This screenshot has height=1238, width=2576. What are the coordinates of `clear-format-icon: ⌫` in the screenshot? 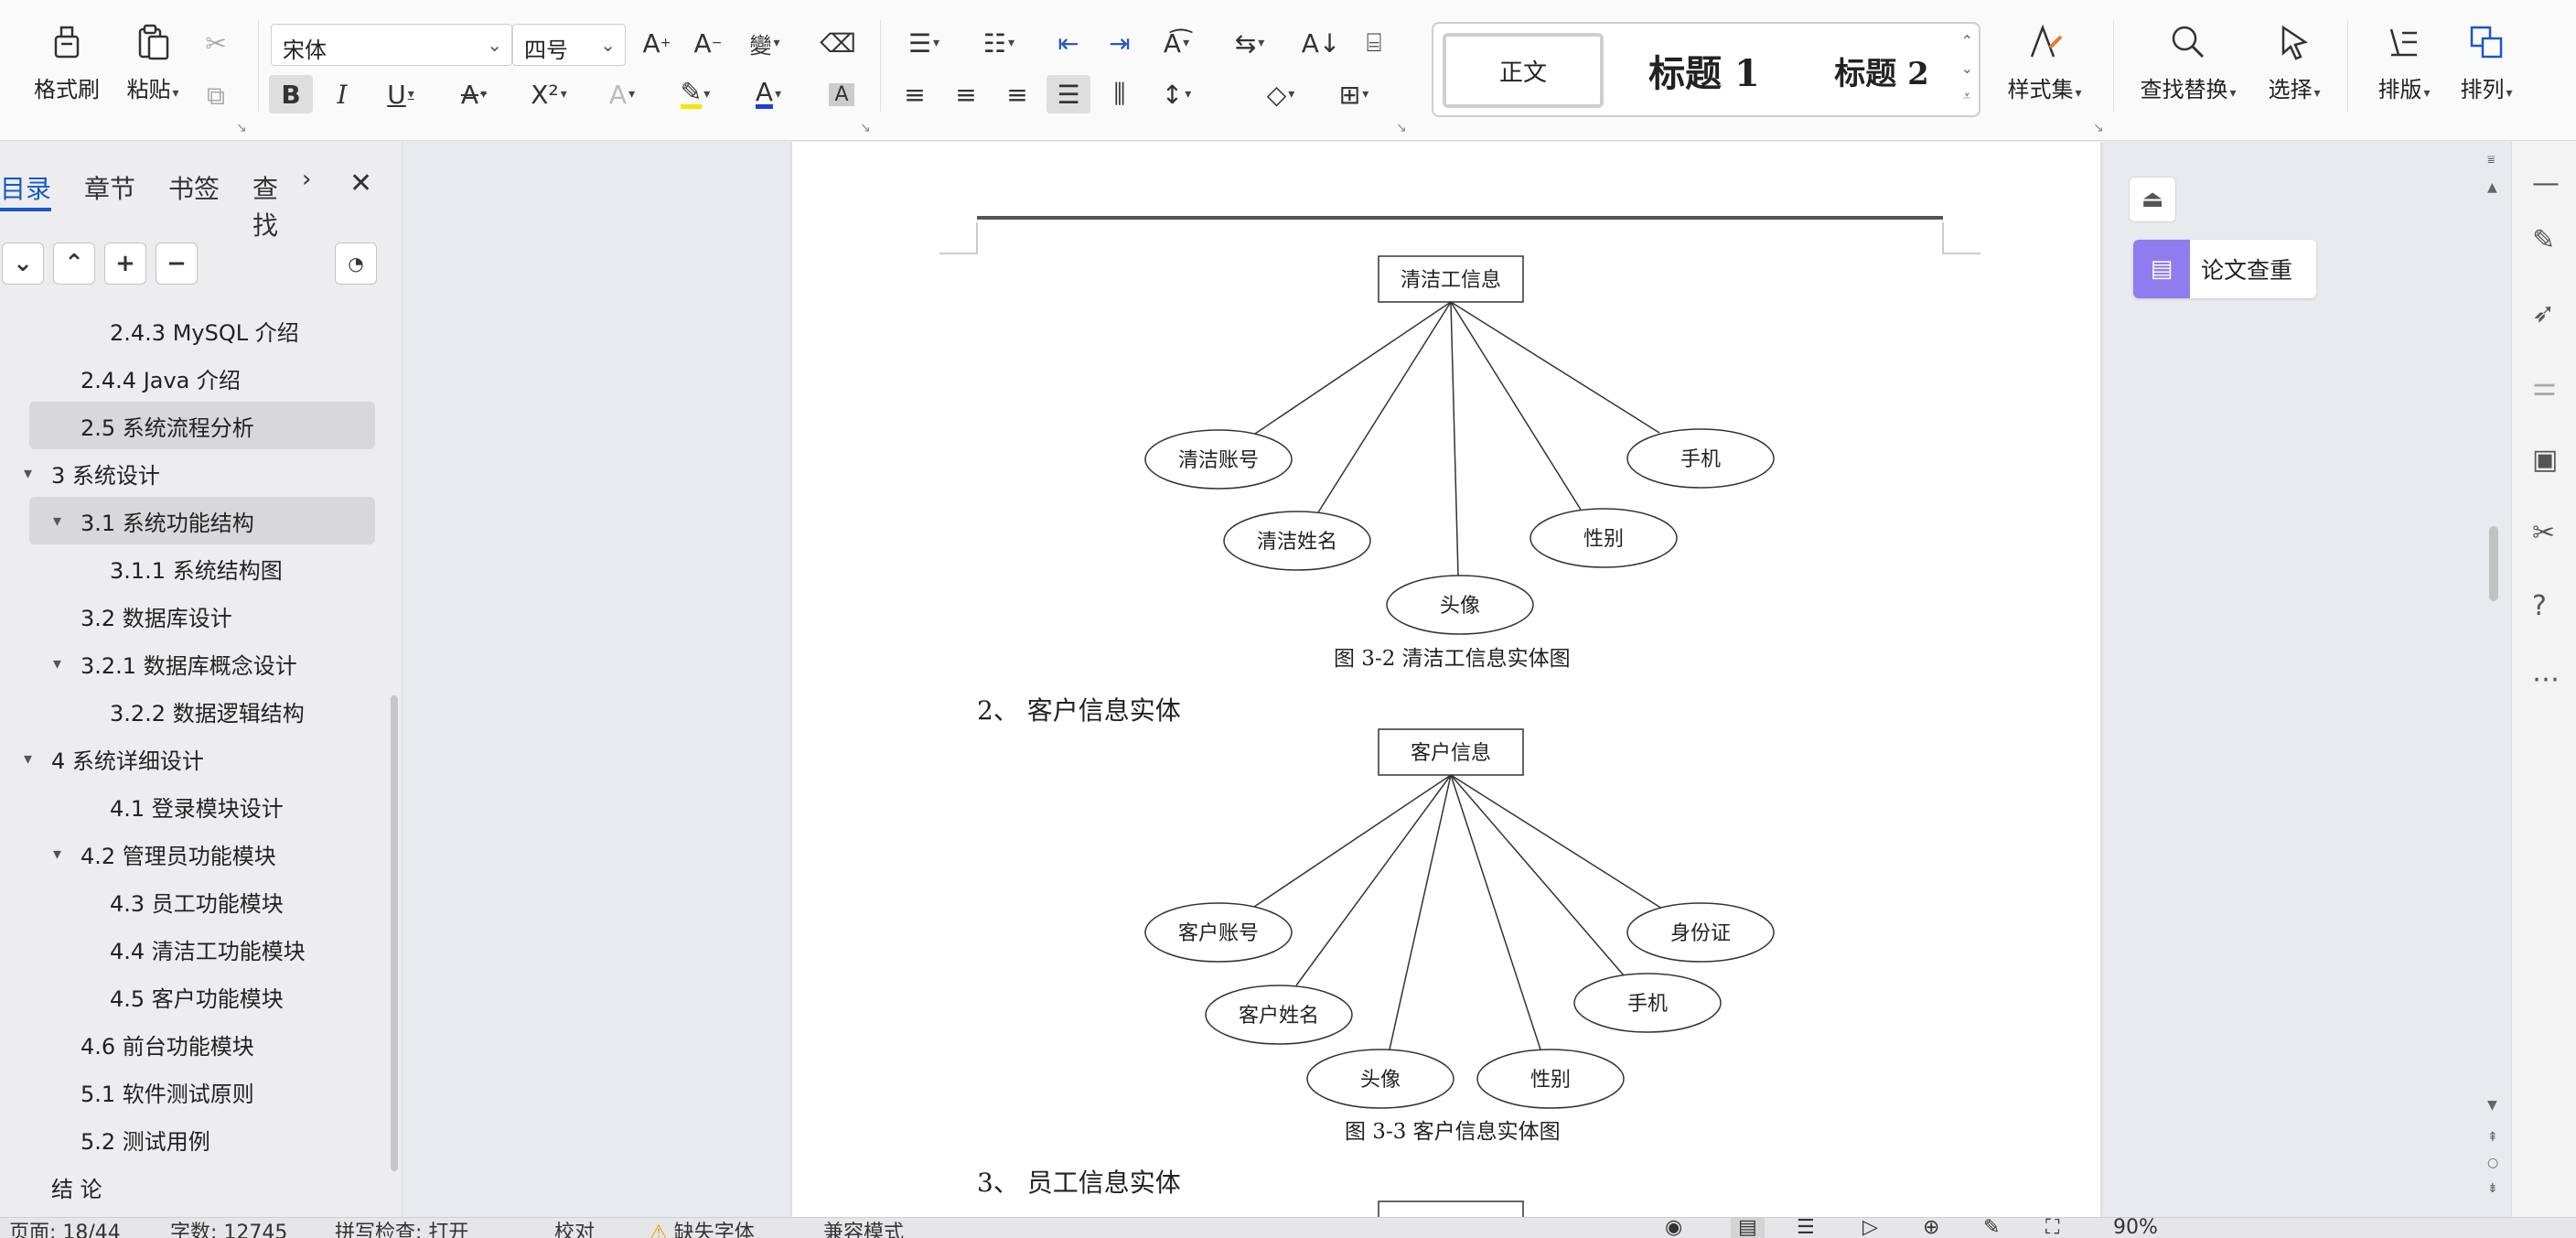 It's located at (838, 43).